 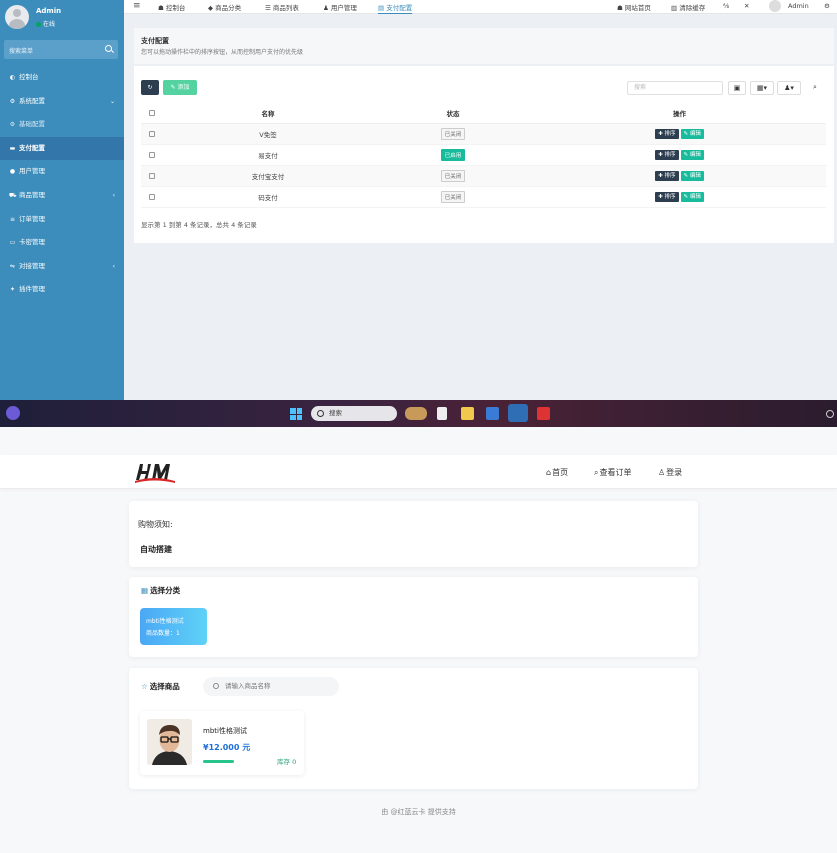 I want to click on actions-cell: ✚ 排序 ✎ 编辑, so click(x=679, y=176).